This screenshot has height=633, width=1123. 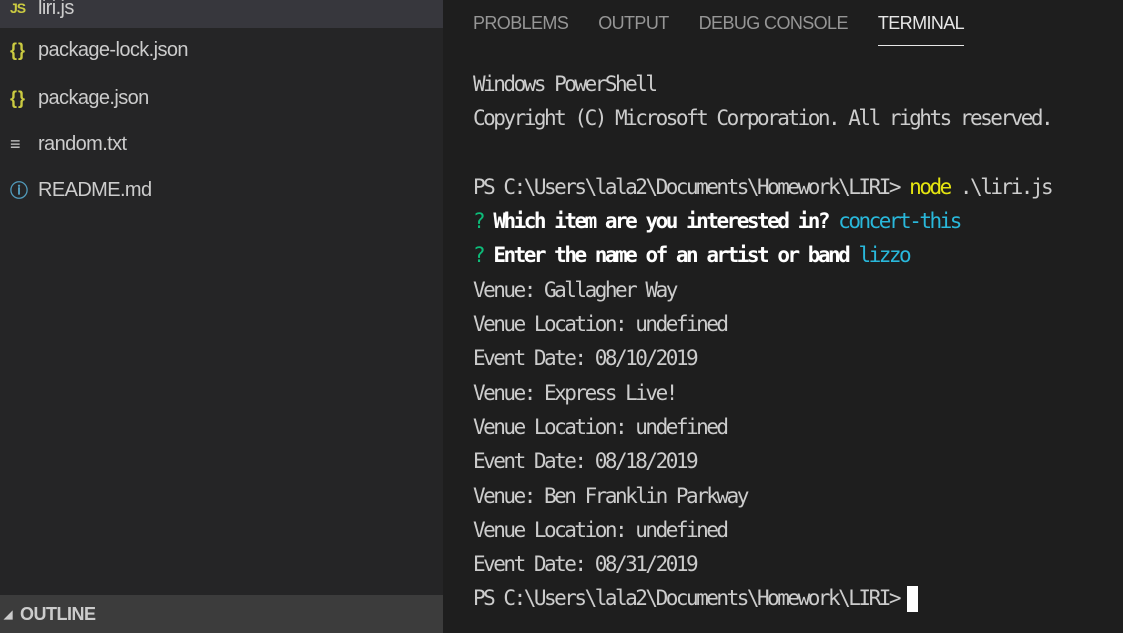 I want to click on terminal-cursor, so click(x=913, y=599).